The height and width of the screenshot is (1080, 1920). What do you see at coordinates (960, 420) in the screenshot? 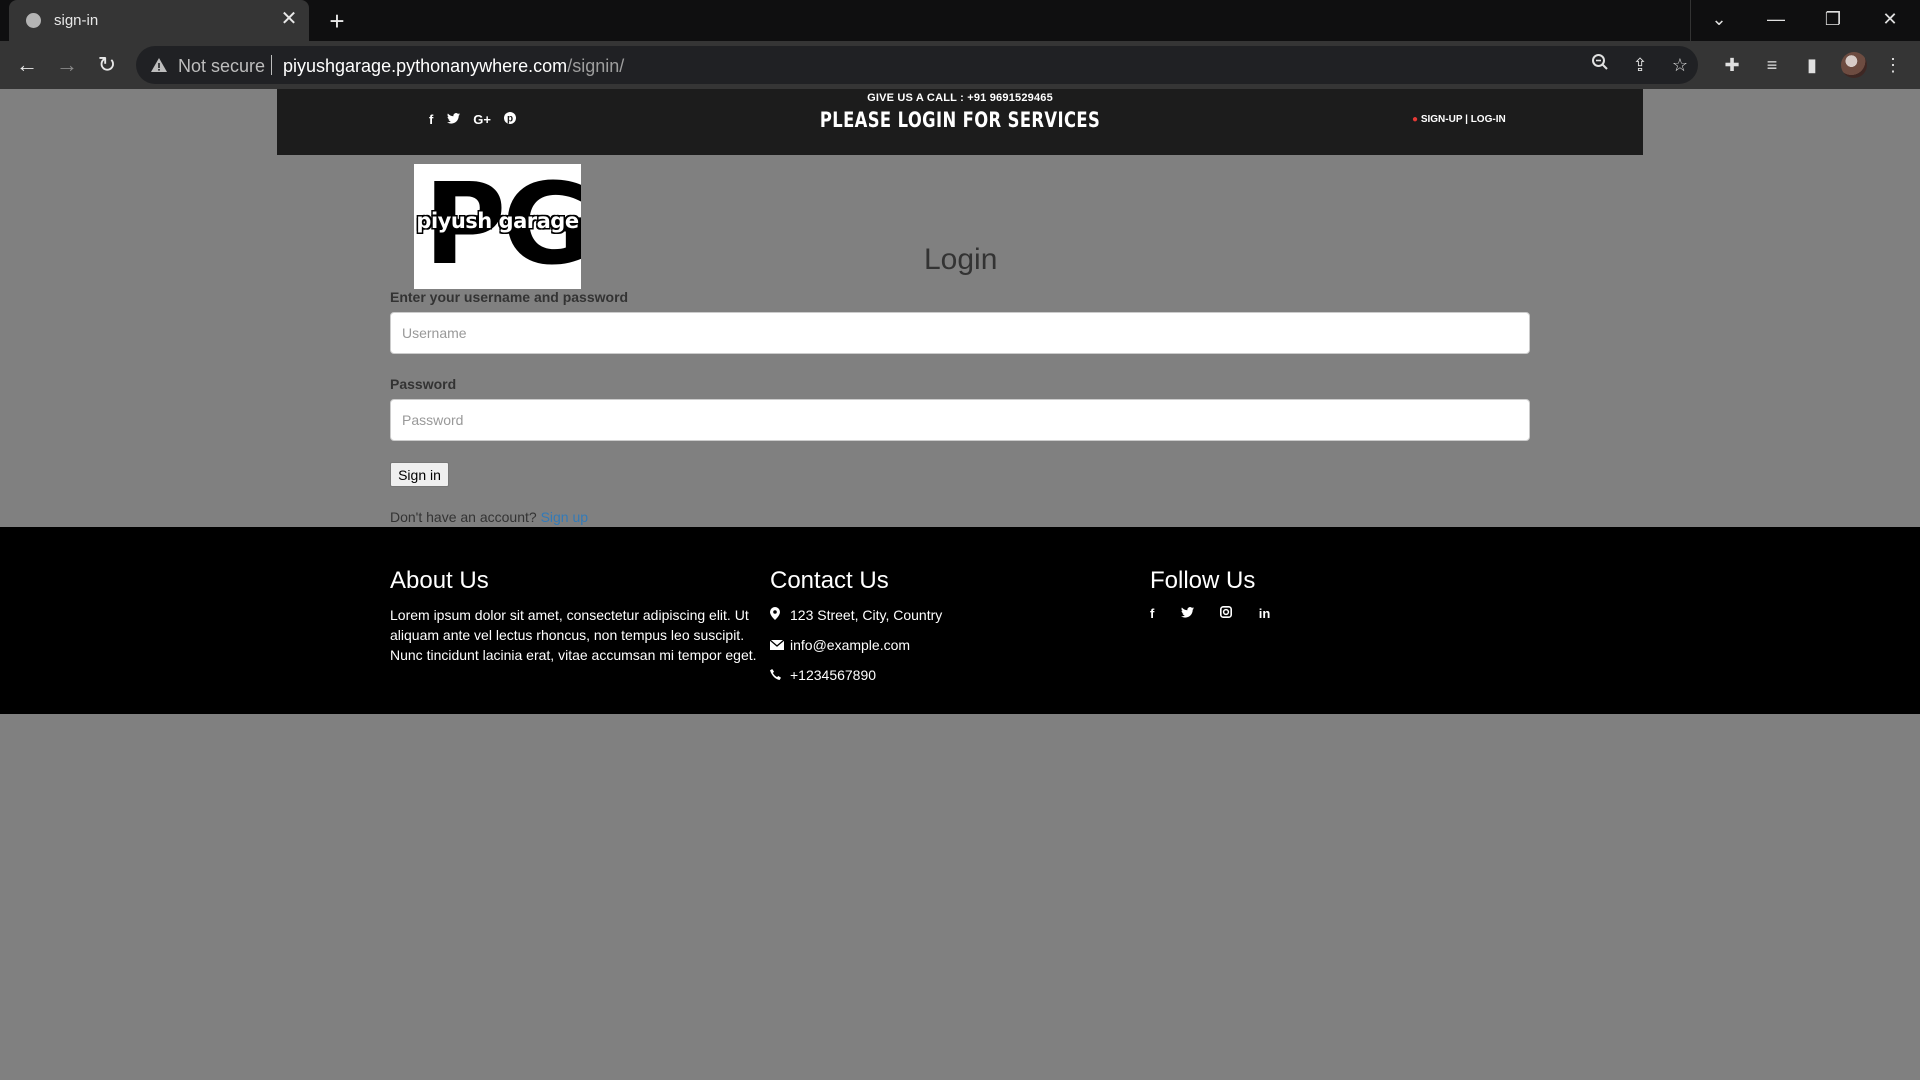
I see `password-input` at bounding box center [960, 420].